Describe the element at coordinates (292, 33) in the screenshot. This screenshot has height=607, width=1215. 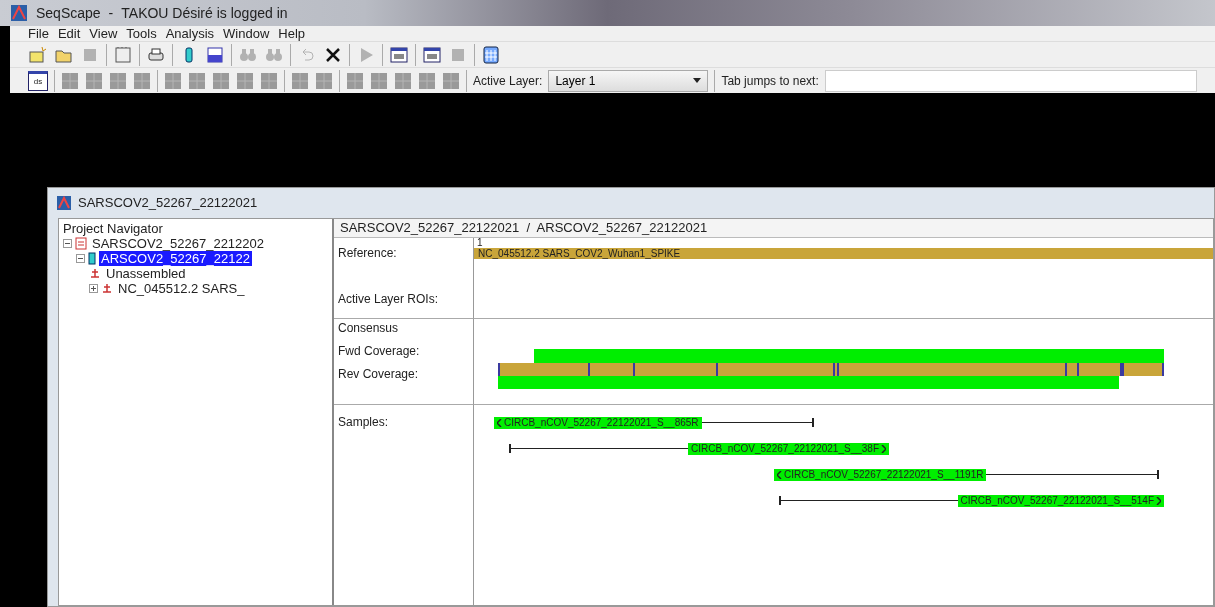
I see `menu-item: Help` at that location.